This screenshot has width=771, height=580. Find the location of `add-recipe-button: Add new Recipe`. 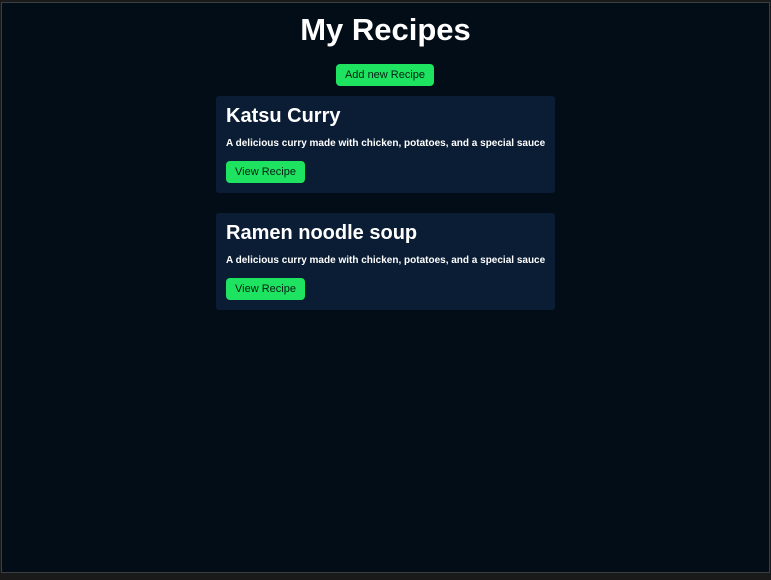

add-recipe-button: Add new Recipe is located at coordinates (385, 75).